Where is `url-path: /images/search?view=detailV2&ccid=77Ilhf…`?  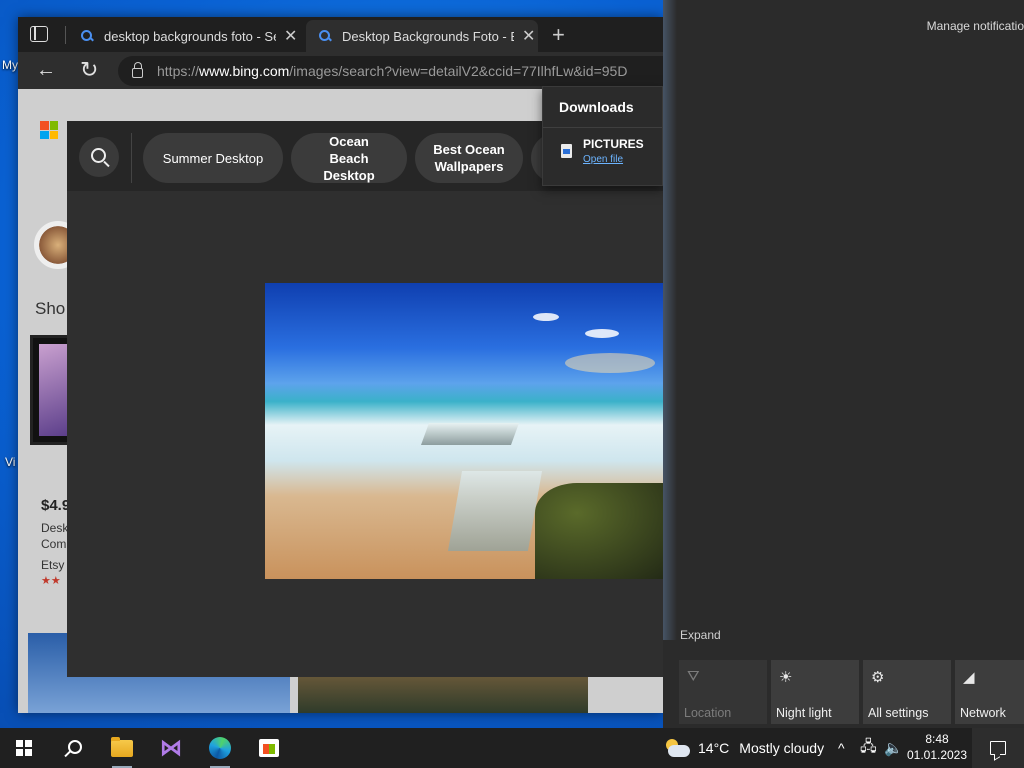 url-path: /images/search?view=detailV2&ccid=77Ilhf… is located at coordinates (458, 71).